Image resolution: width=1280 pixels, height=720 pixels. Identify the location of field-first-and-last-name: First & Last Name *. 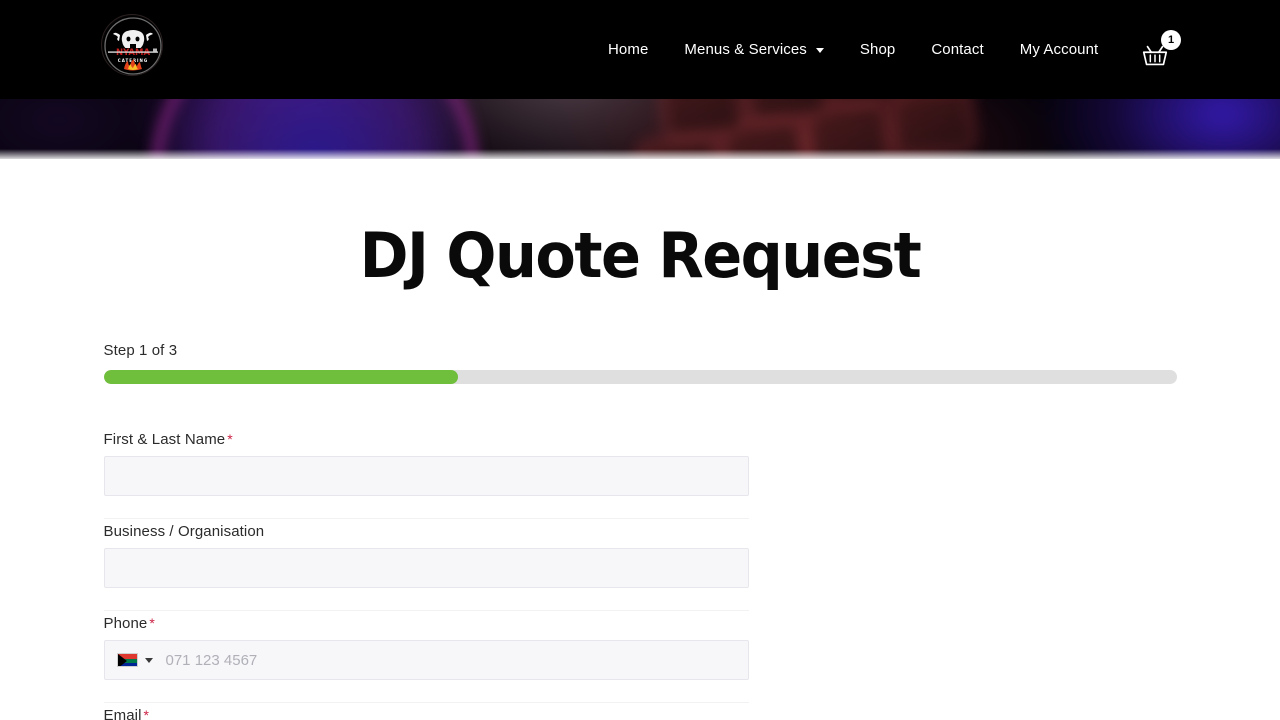
(640, 463).